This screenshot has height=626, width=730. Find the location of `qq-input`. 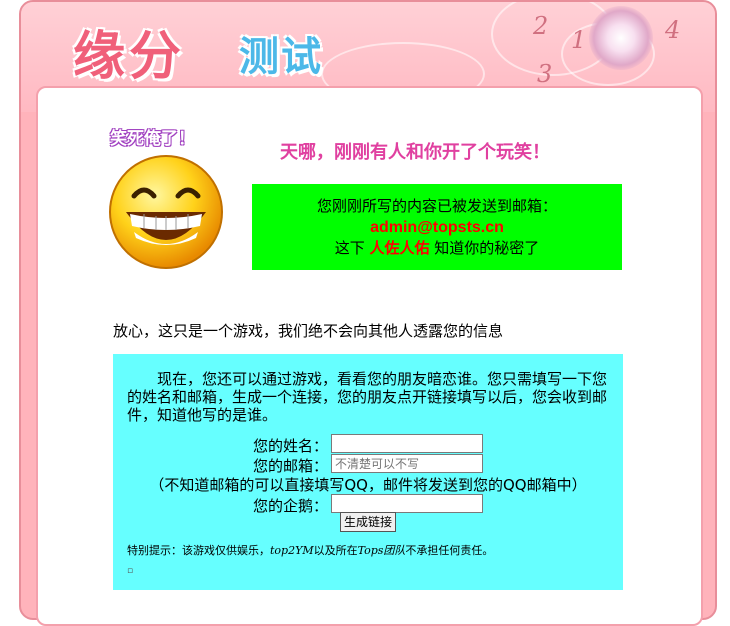

qq-input is located at coordinates (407, 503).